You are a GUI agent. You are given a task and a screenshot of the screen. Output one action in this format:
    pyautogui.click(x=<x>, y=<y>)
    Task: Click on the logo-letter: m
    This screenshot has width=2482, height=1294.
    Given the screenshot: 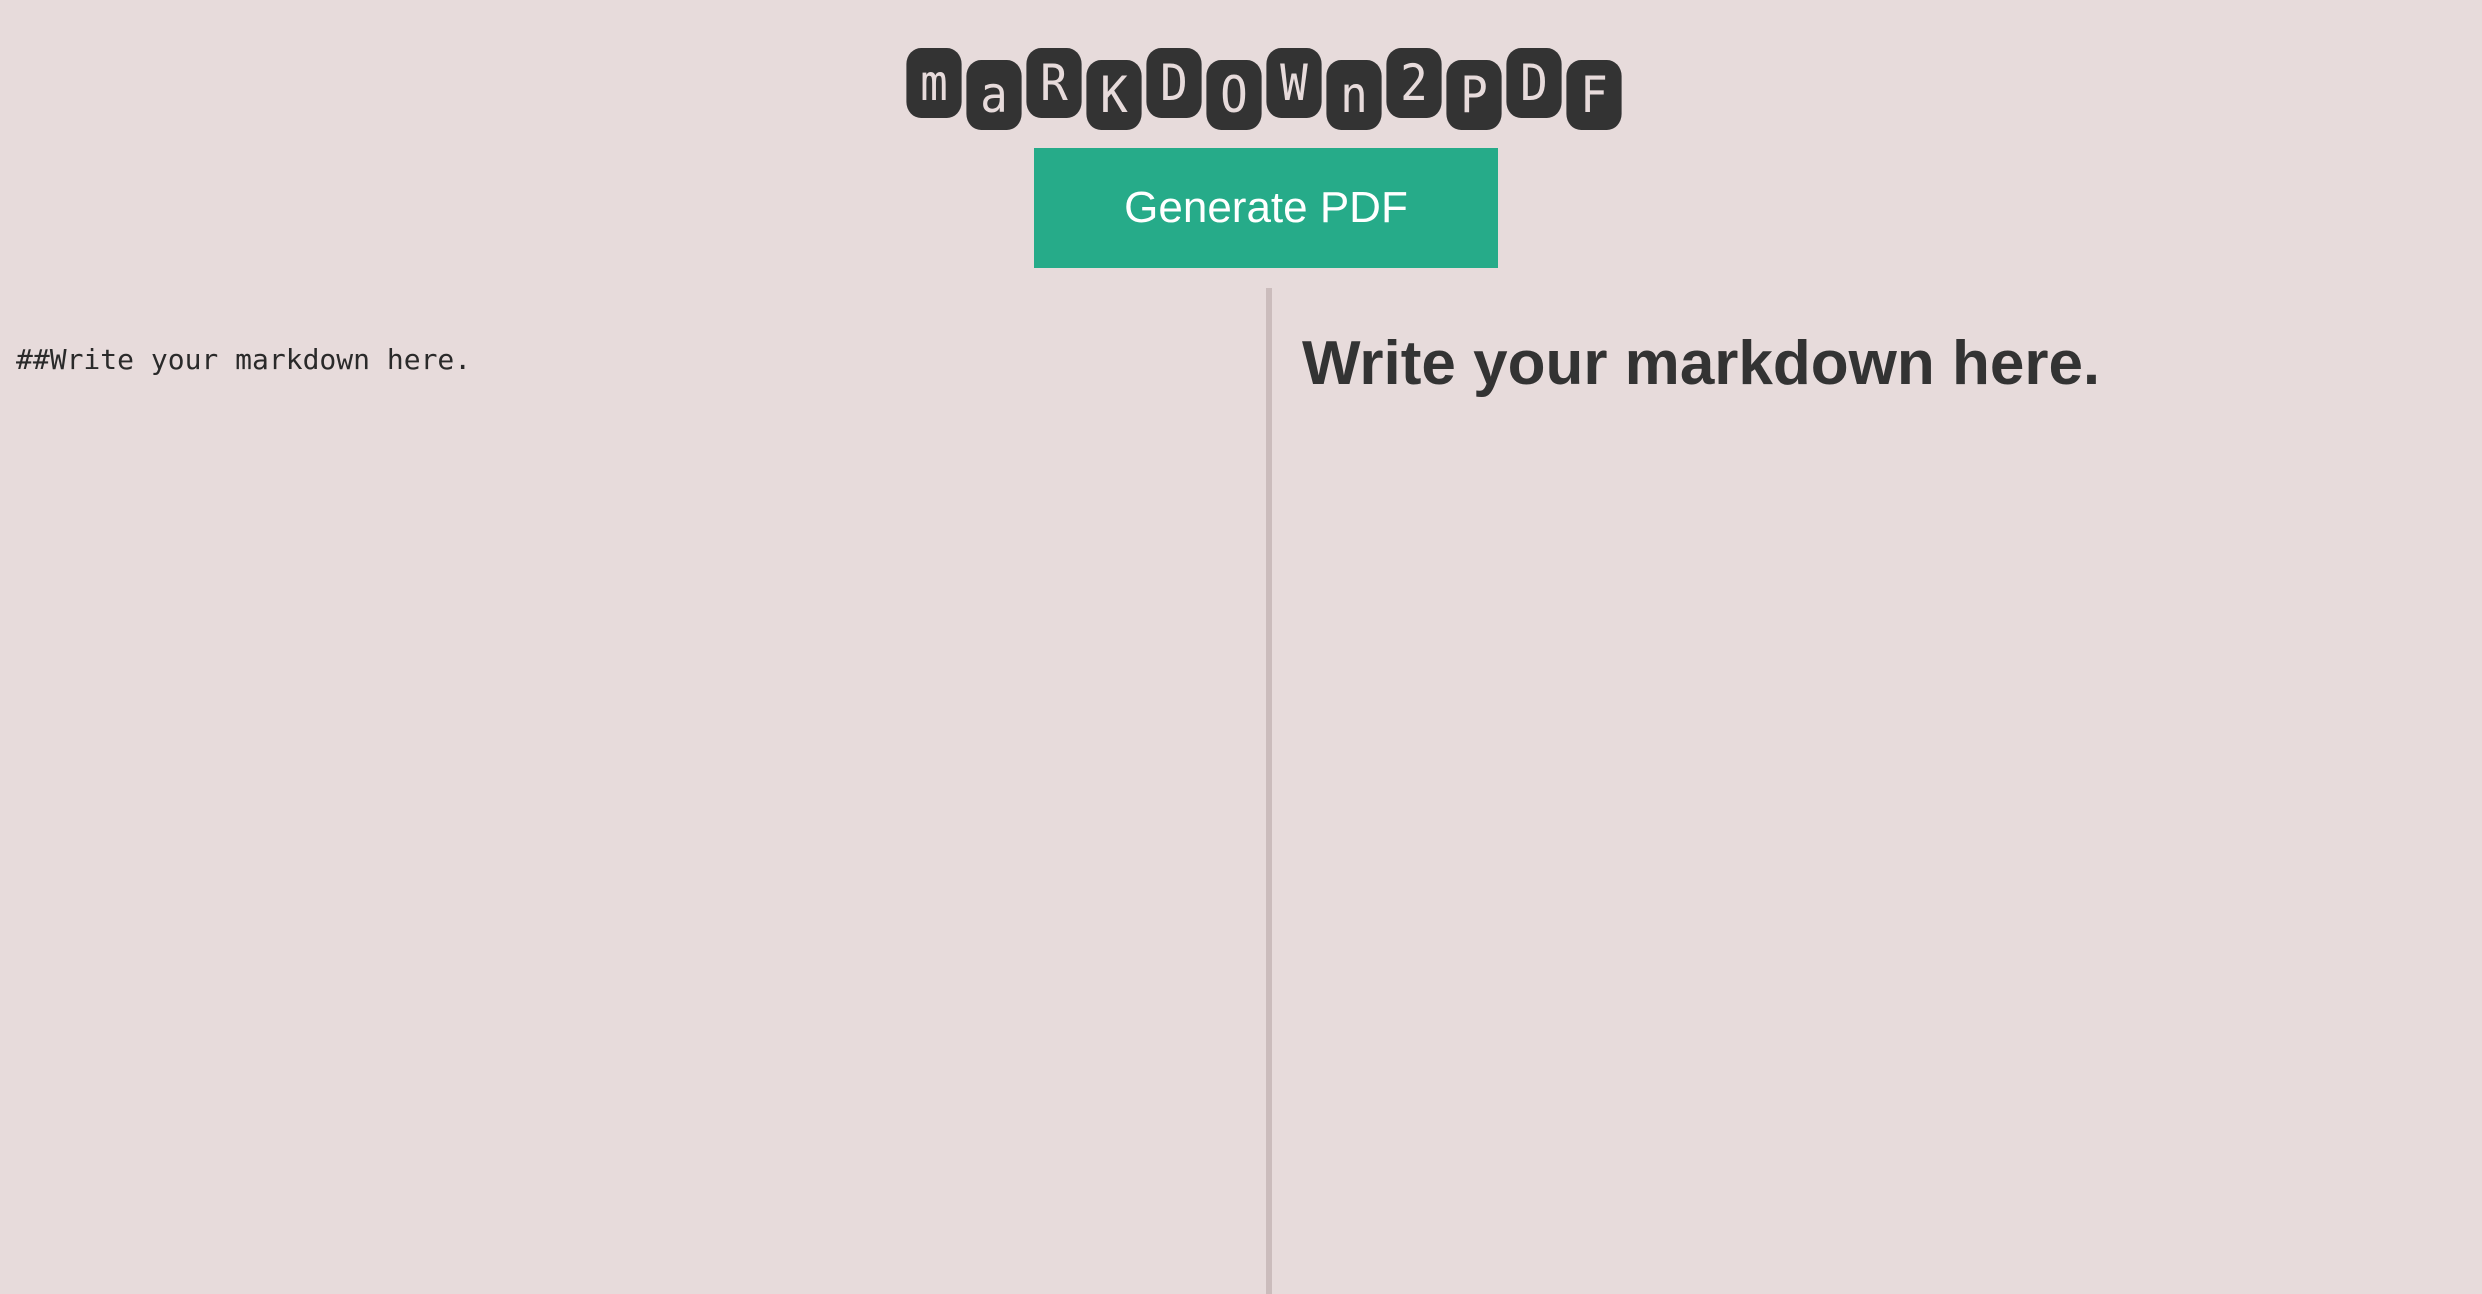 What is the action you would take?
    pyautogui.click(x=934, y=83)
    